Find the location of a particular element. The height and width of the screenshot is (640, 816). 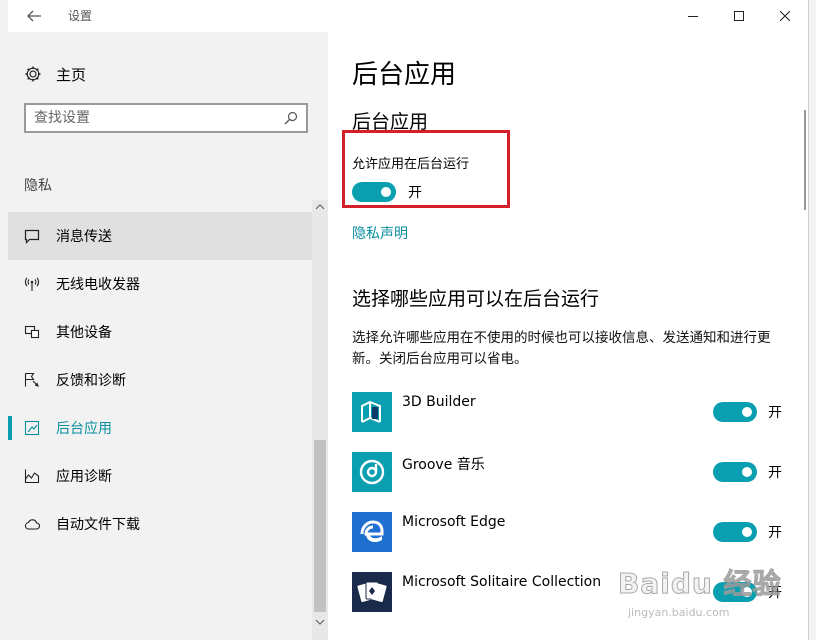

app-toggle-groove-music is located at coordinates (735, 472).